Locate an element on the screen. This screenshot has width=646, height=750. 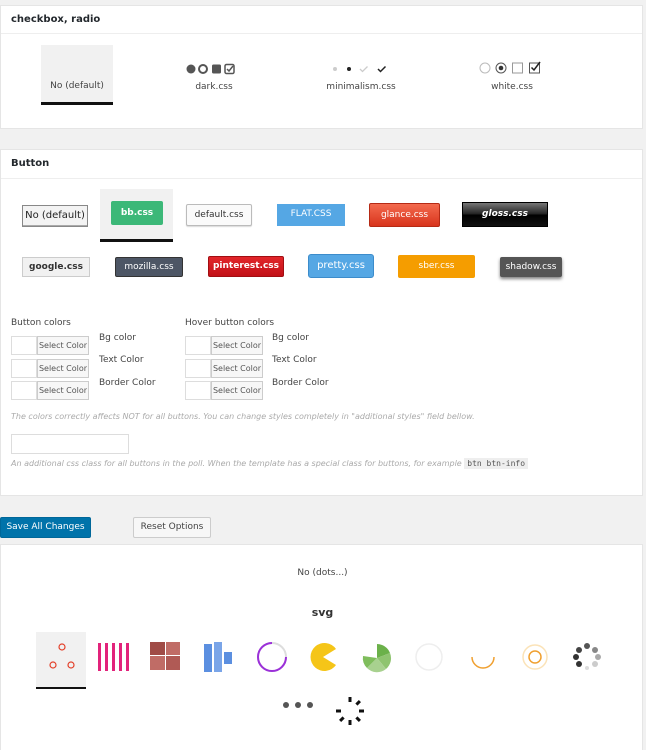
dark-controls-preview-icon is located at coordinates (210, 69).